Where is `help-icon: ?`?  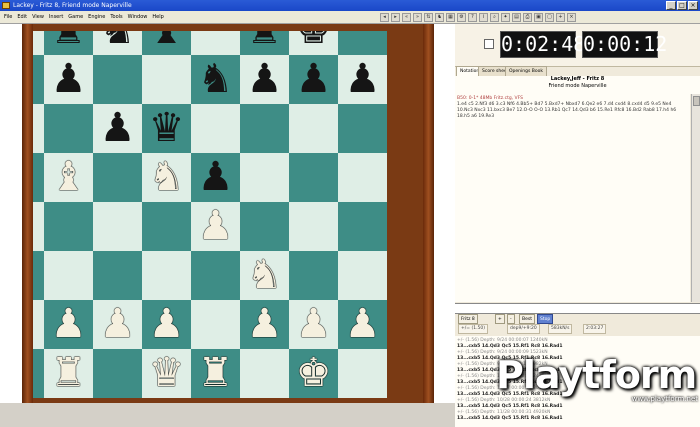
help-icon: ? is located at coordinates (472, 17).